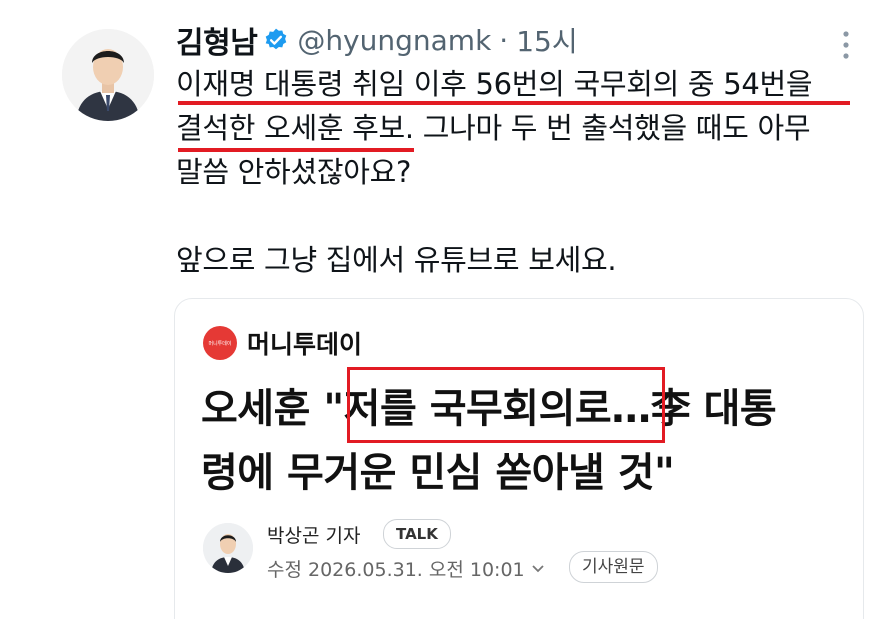 The image size is (886, 619). Describe the element at coordinates (494, 84) in the screenshot. I see `tweet-text-line: 이재명 대통령 취임 이후 56번의 국무회의 중 54번을` at that location.